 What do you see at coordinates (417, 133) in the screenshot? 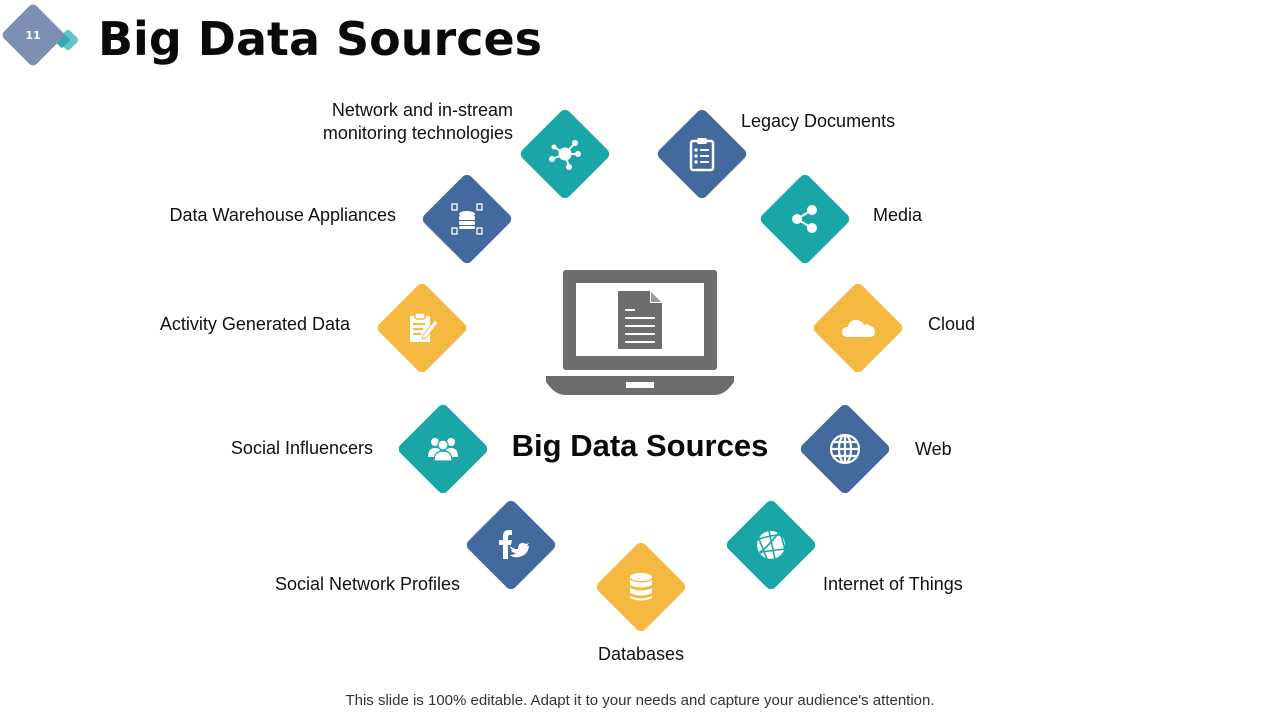
I see `label-line-2: monitoring technologies` at bounding box center [417, 133].